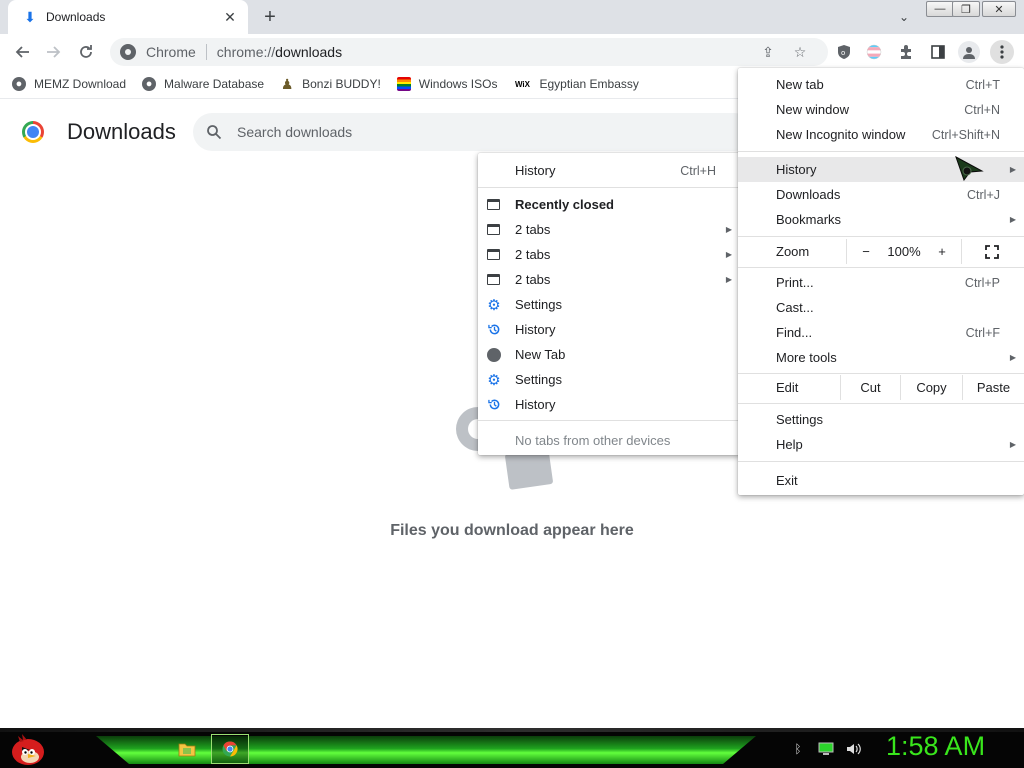 The image size is (1024, 768). I want to click on wix-icon: WiX, so click(522, 84).